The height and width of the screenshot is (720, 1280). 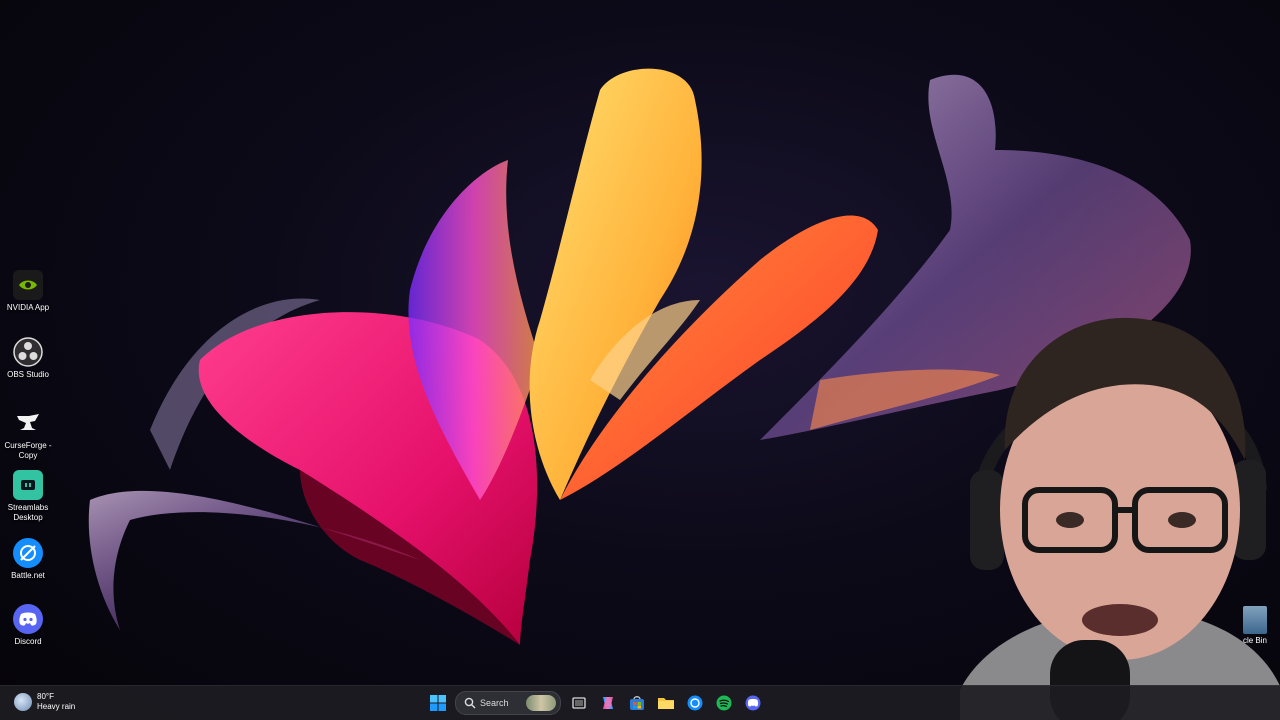 I want to click on desktop-icon-discord: Discord, so click(x=28, y=625).